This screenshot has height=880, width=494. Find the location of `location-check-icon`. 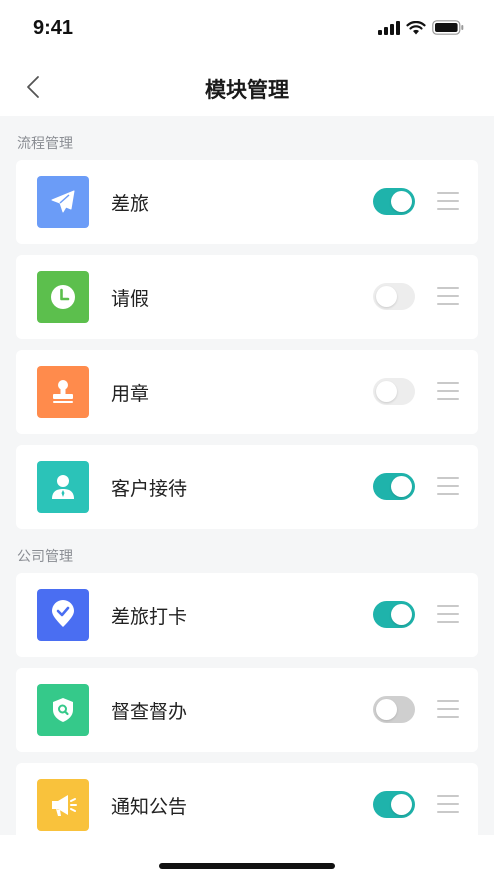

location-check-icon is located at coordinates (63, 613).